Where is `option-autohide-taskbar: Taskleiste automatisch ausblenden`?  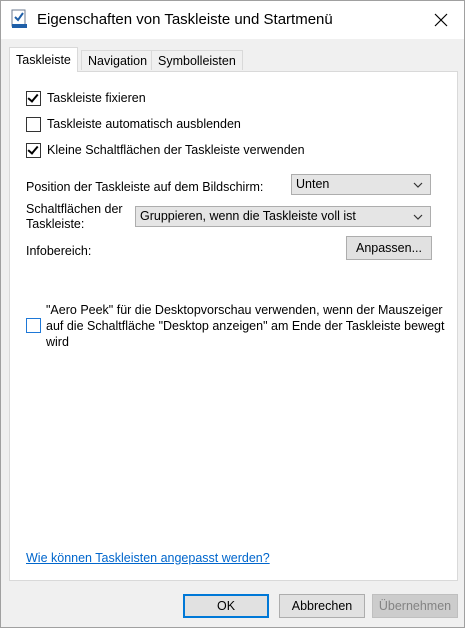 option-autohide-taskbar: Taskleiste automatisch ausblenden is located at coordinates (133, 124).